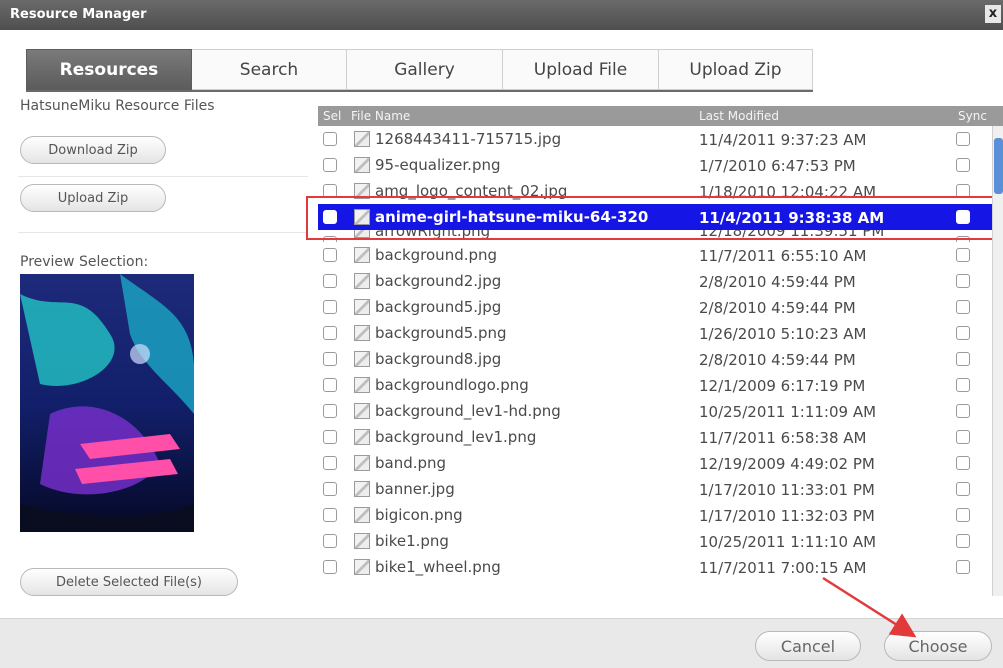 The image size is (1003, 668). Describe the element at coordinates (660, 236) in the screenshot. I see `table-row: arrowRight.png 12/18/2009 11:39:51 PM` at that location.